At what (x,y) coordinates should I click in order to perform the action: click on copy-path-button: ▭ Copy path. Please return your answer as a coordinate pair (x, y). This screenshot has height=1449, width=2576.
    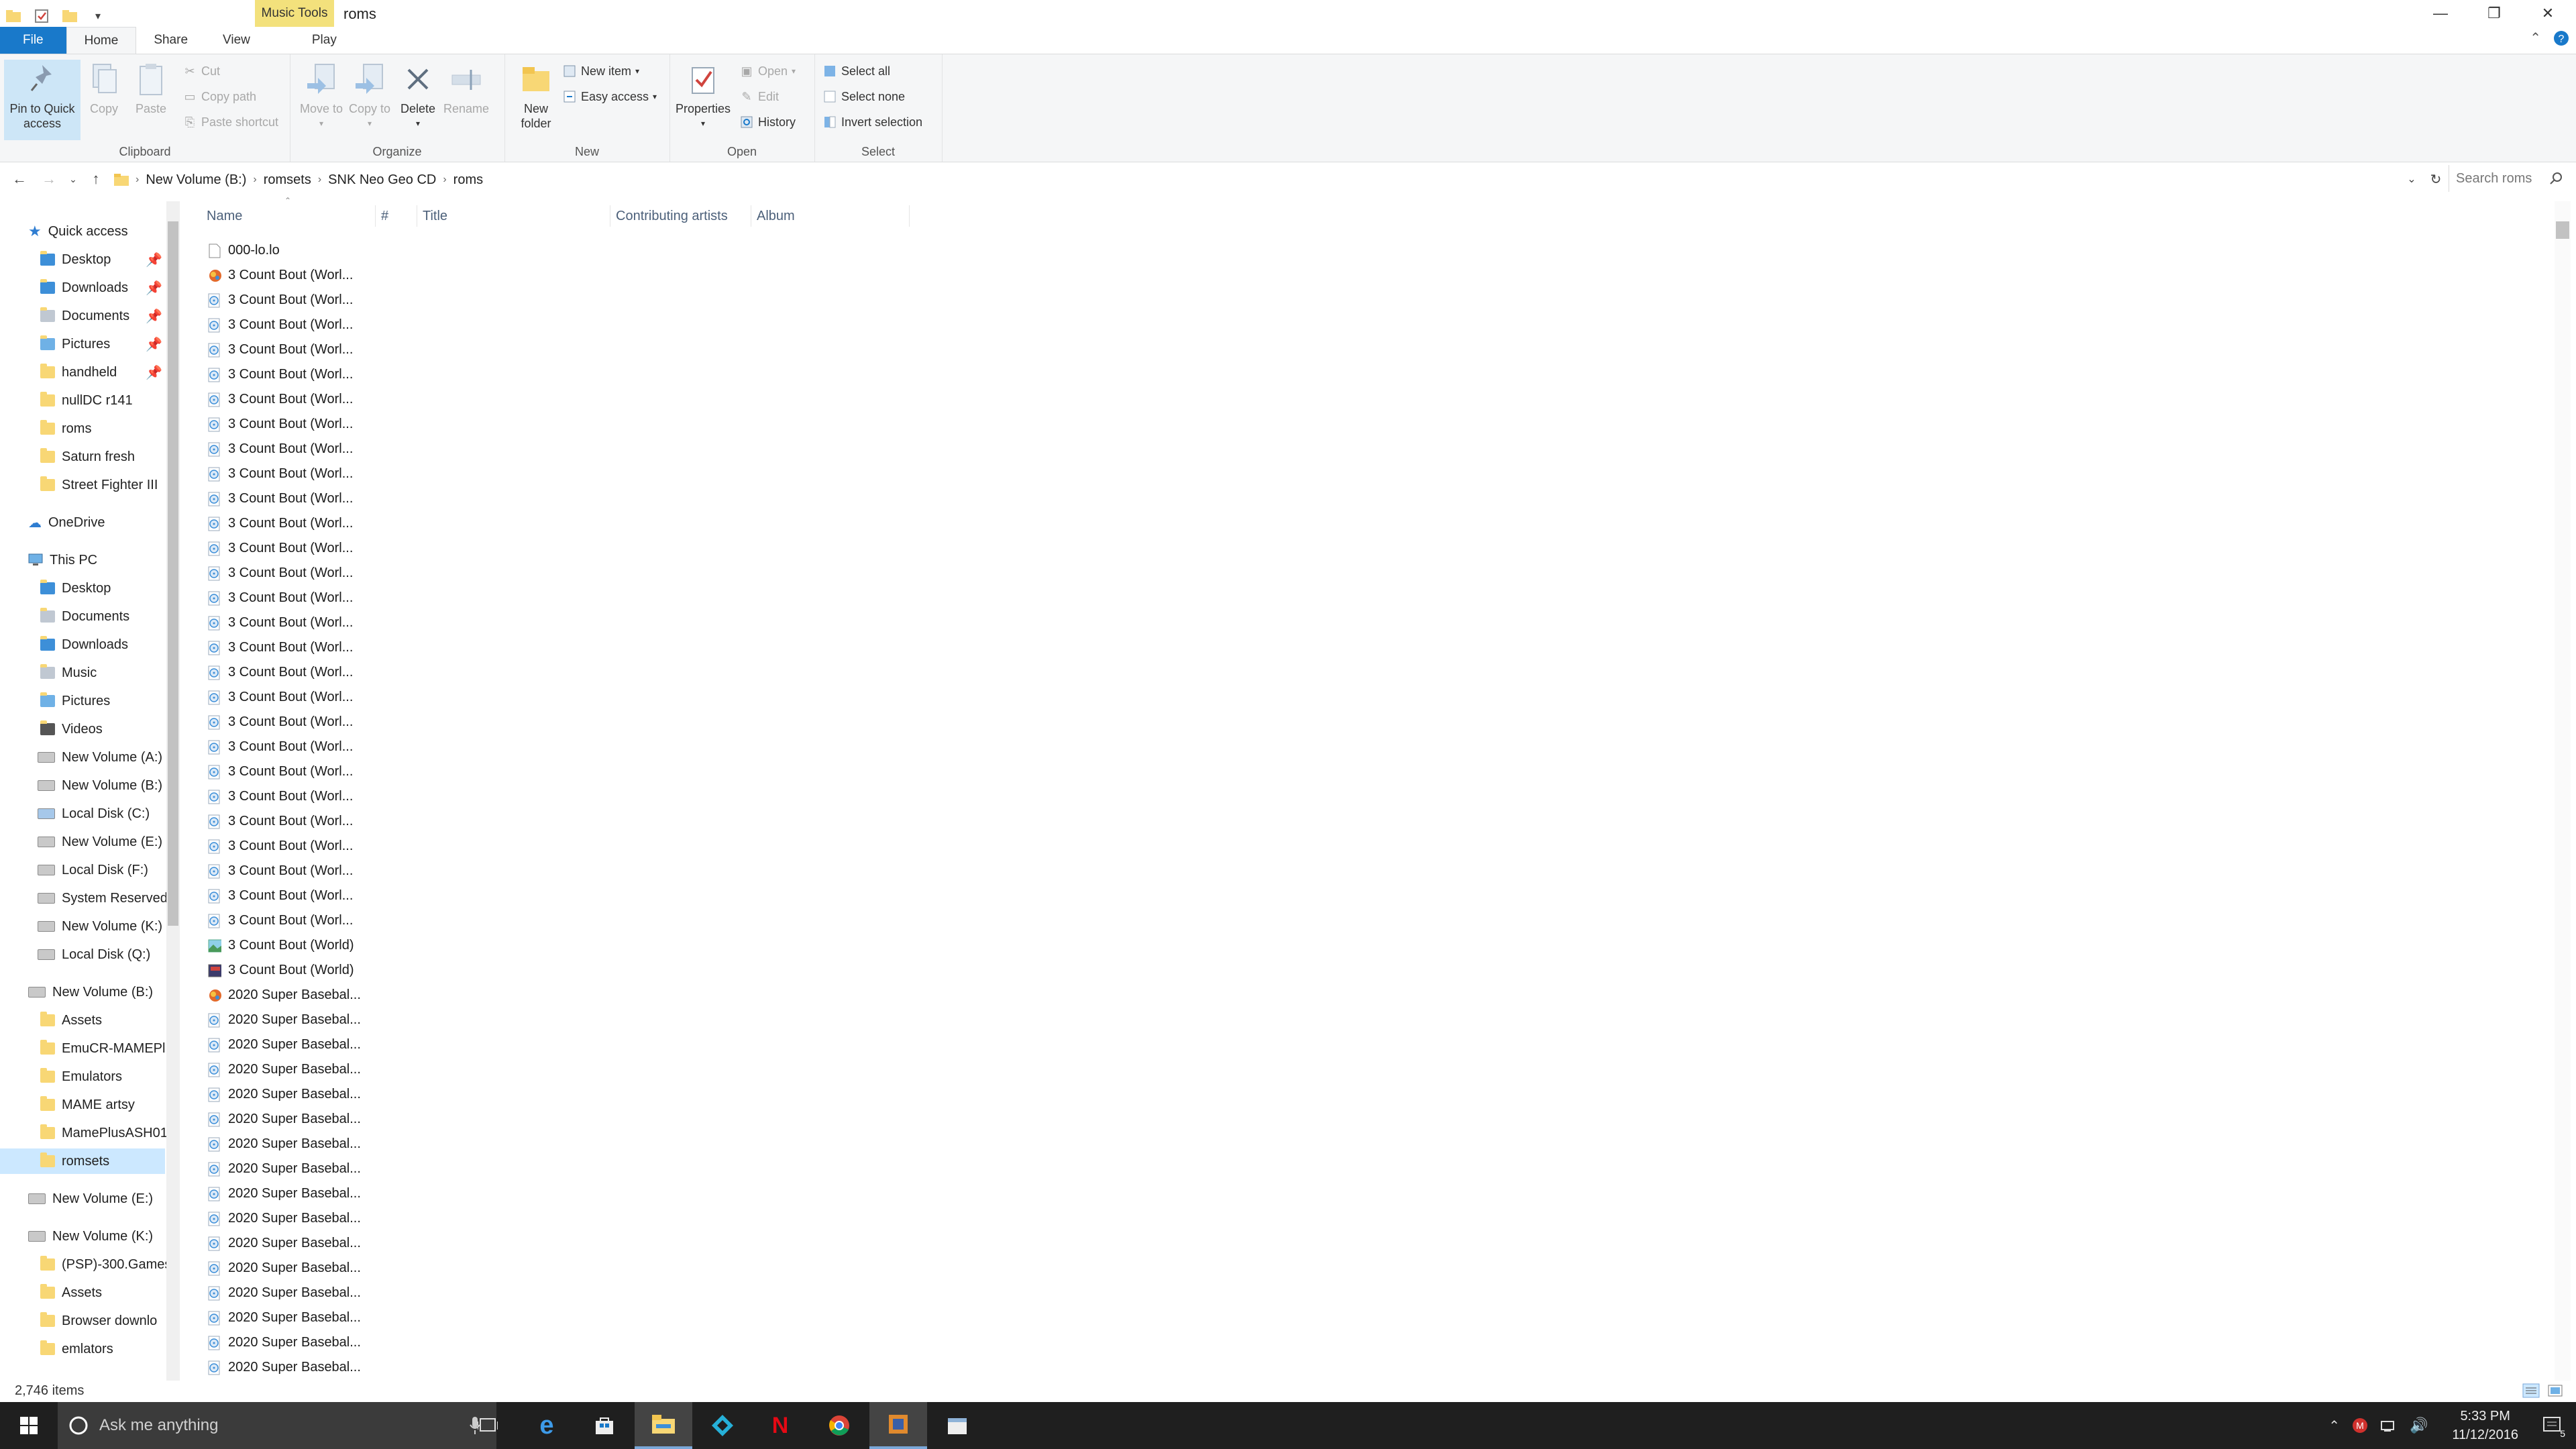
    Looking at the image, I should click on (219, 97).